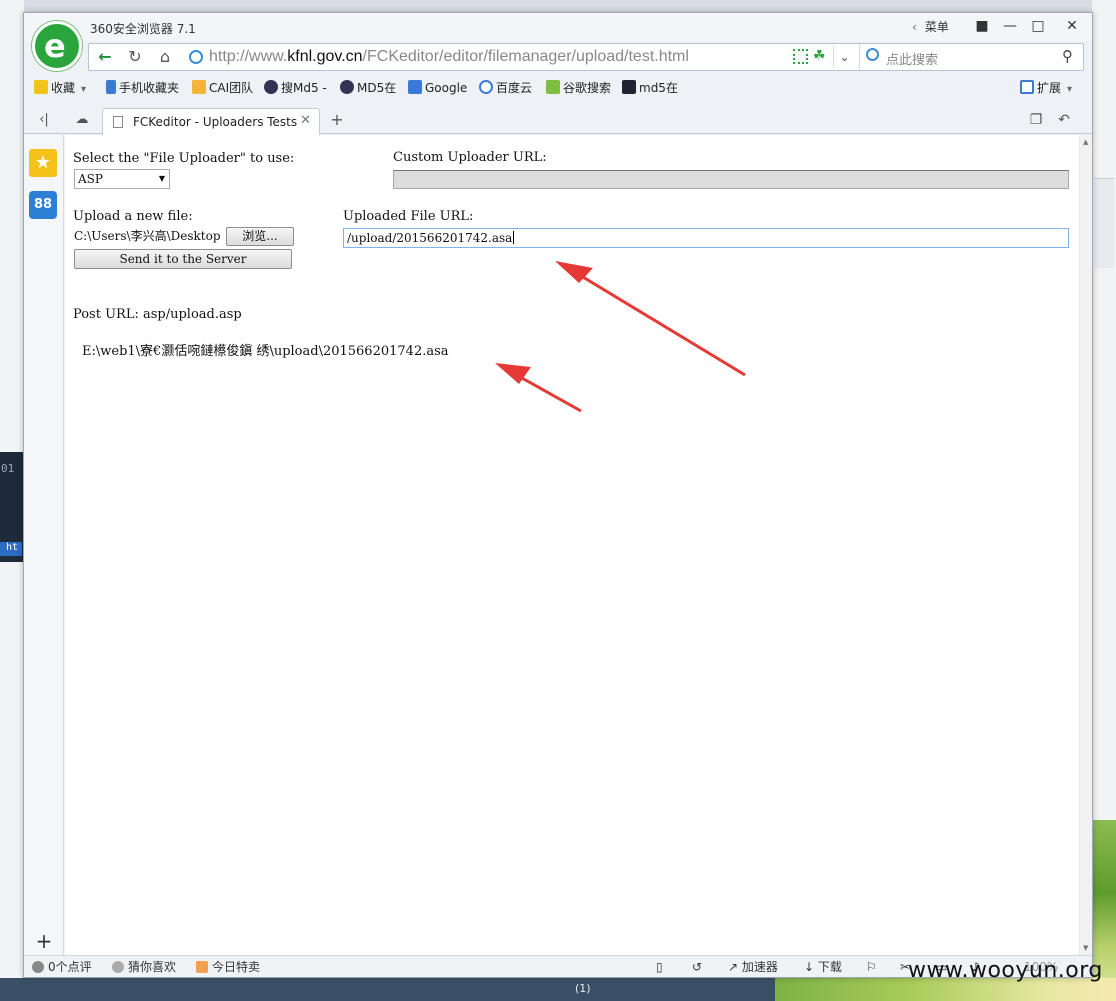 This screenshot has height=1001, width=1116. What do you see at coordinates (304, 88) in the screenshot?
I see `bookmark-label: 搜Md5 -` at bounding box center [304, 88].